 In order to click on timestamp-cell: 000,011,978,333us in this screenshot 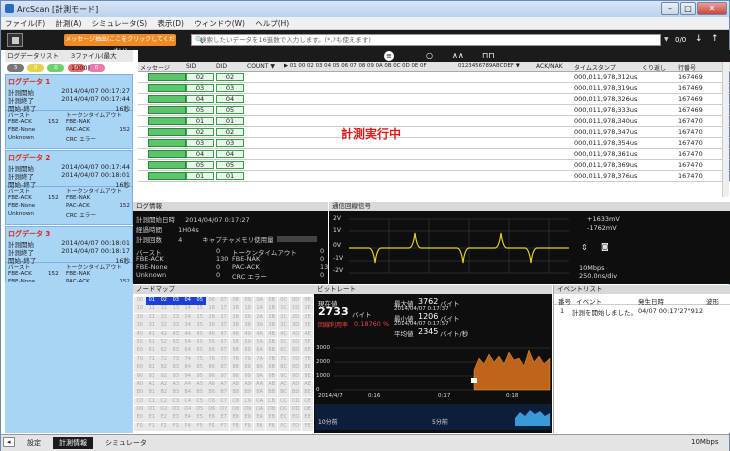, I will do `click(606, 110)`.